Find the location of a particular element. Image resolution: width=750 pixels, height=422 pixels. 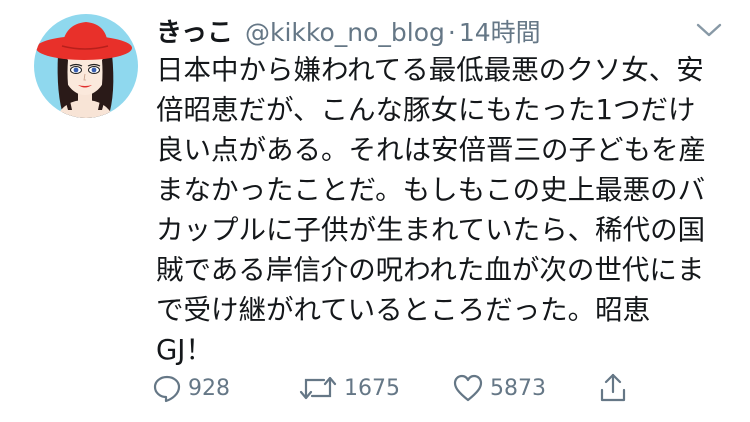

user-handle: @kikko_no_blog is located at coordinates (345, 32).